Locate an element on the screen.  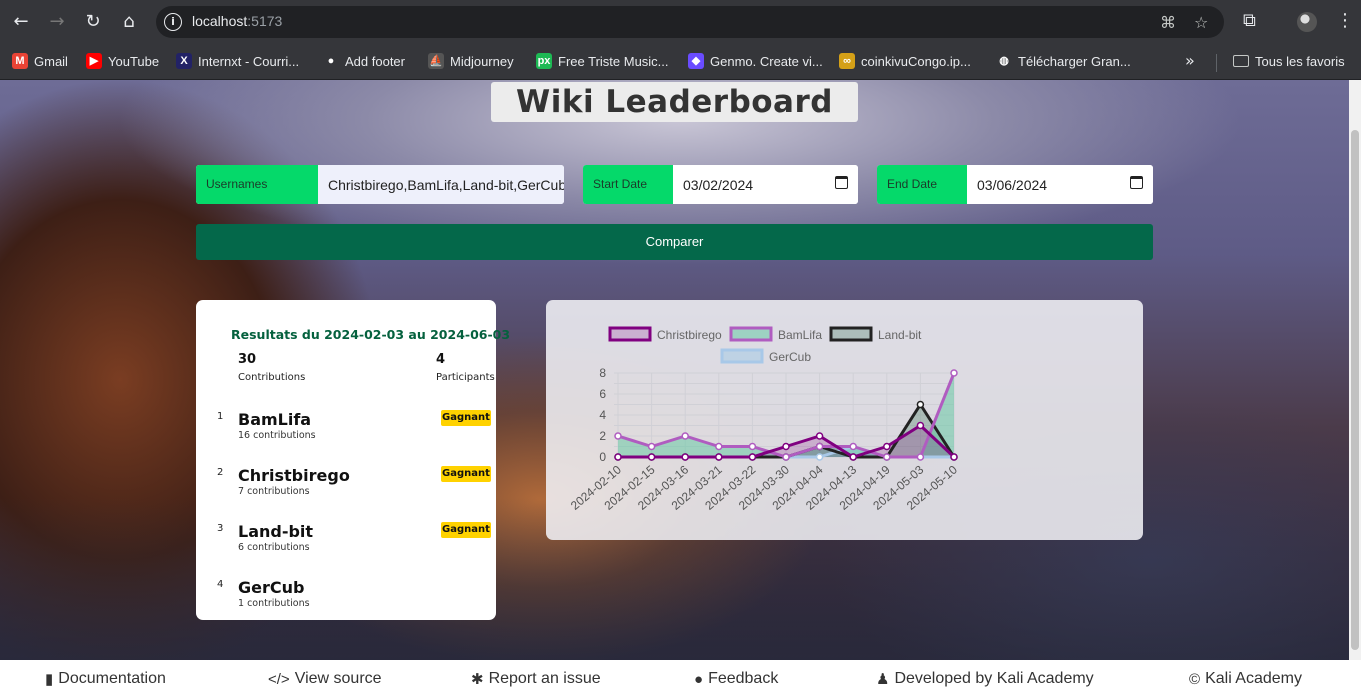
usernames-input is located at coordinates (441, 184).